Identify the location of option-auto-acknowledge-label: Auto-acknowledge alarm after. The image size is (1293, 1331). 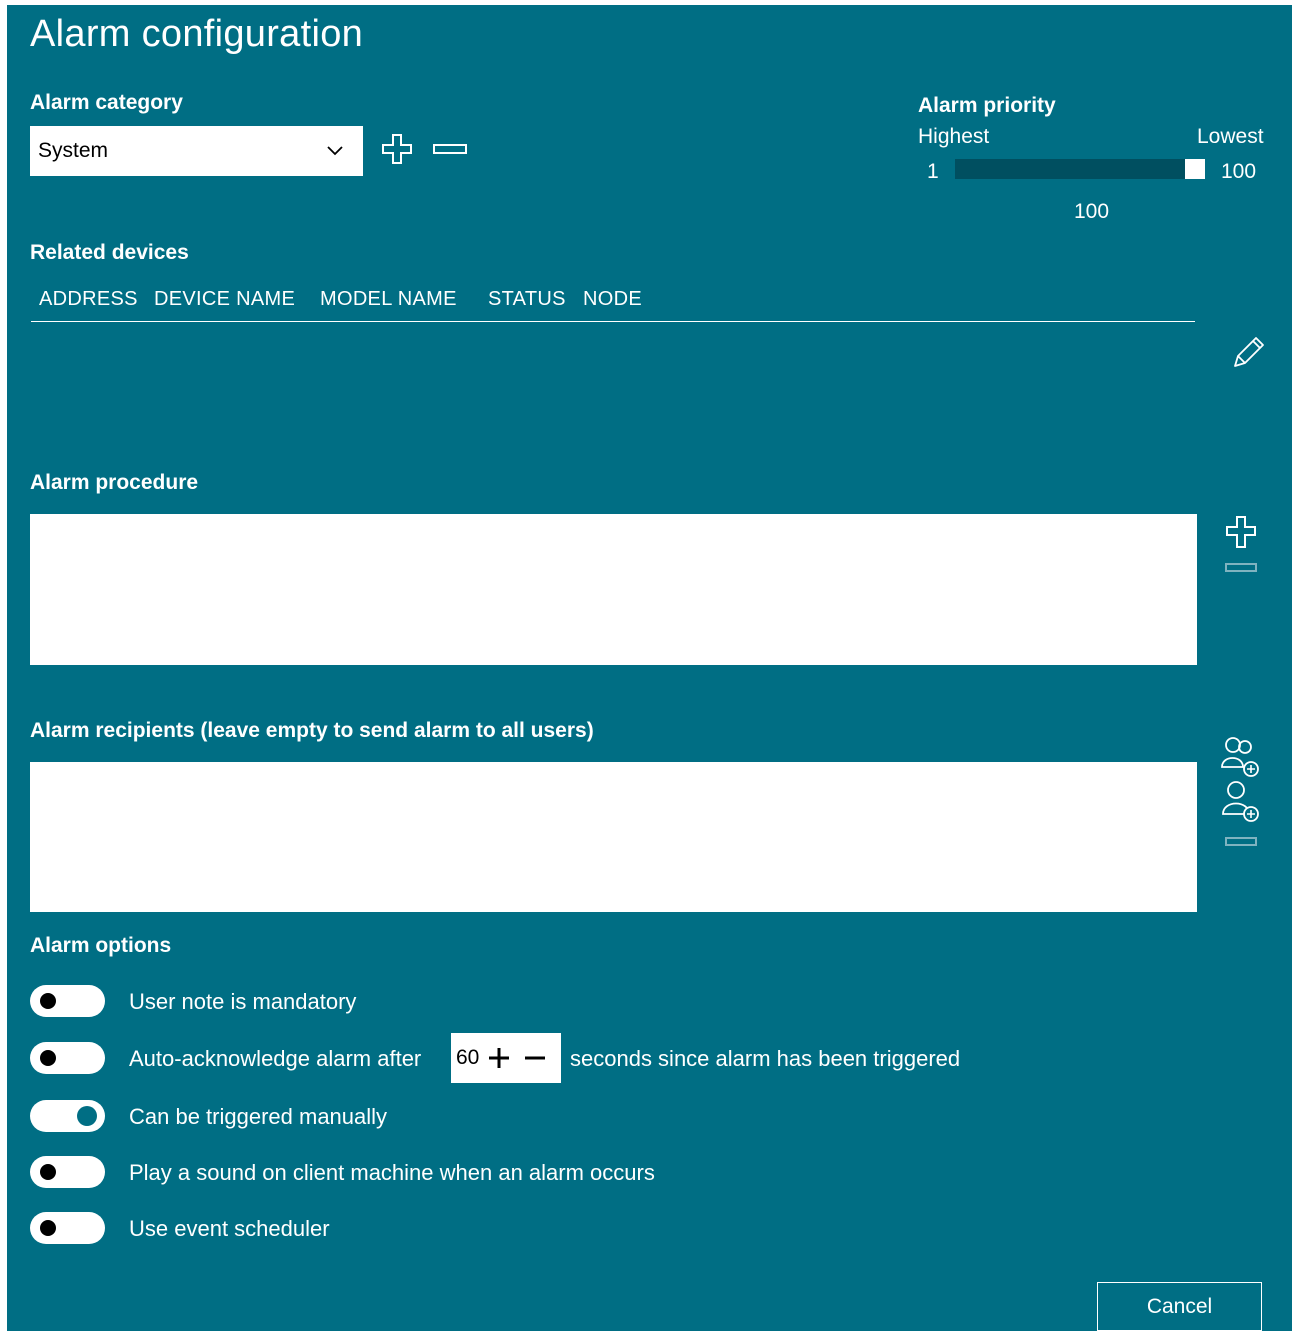
(275, 1058).